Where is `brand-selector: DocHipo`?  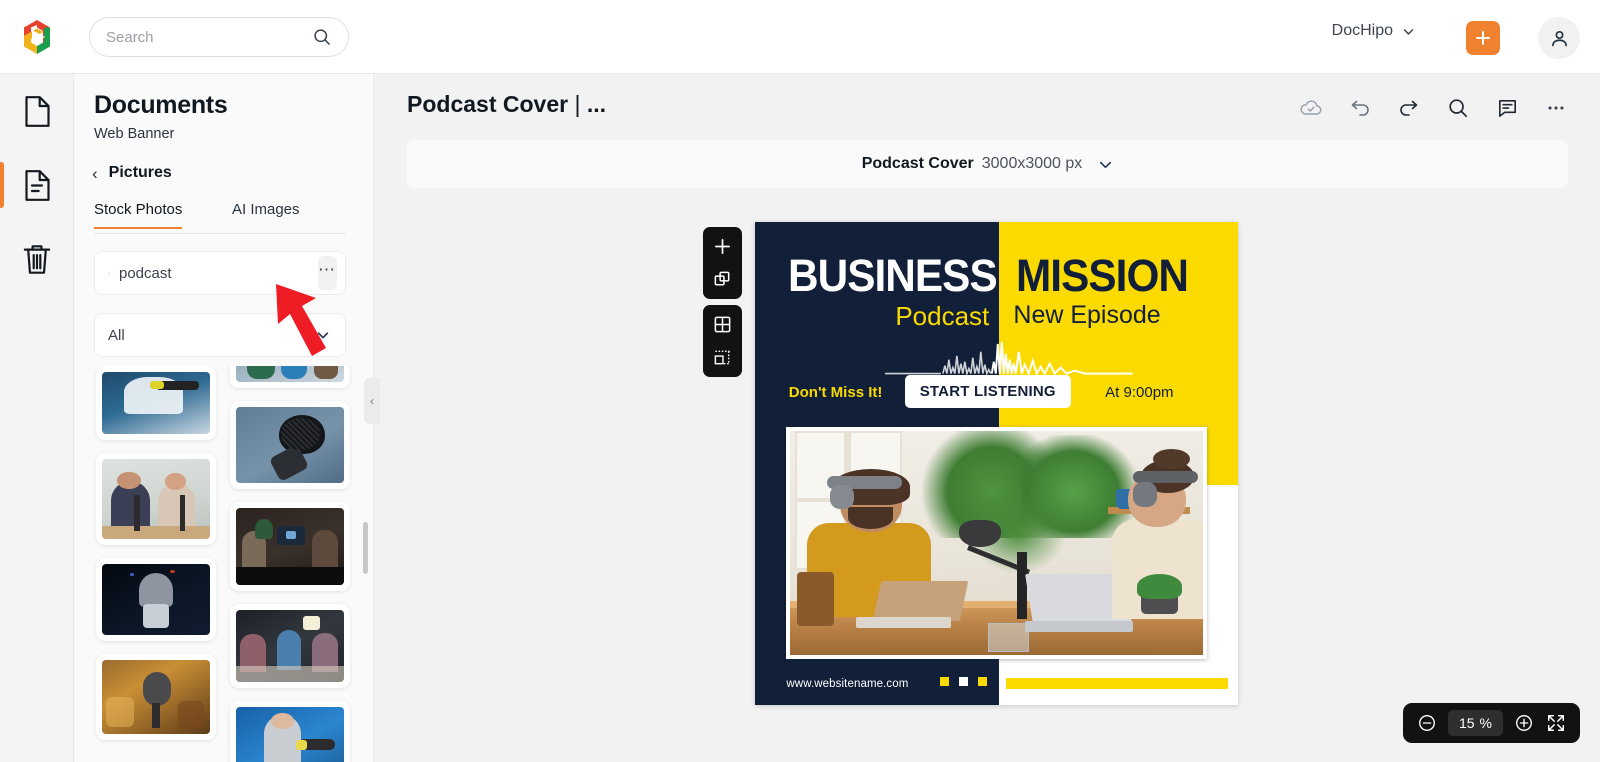 brand-selector: DocHipo is located at coordinates (1373, 31).